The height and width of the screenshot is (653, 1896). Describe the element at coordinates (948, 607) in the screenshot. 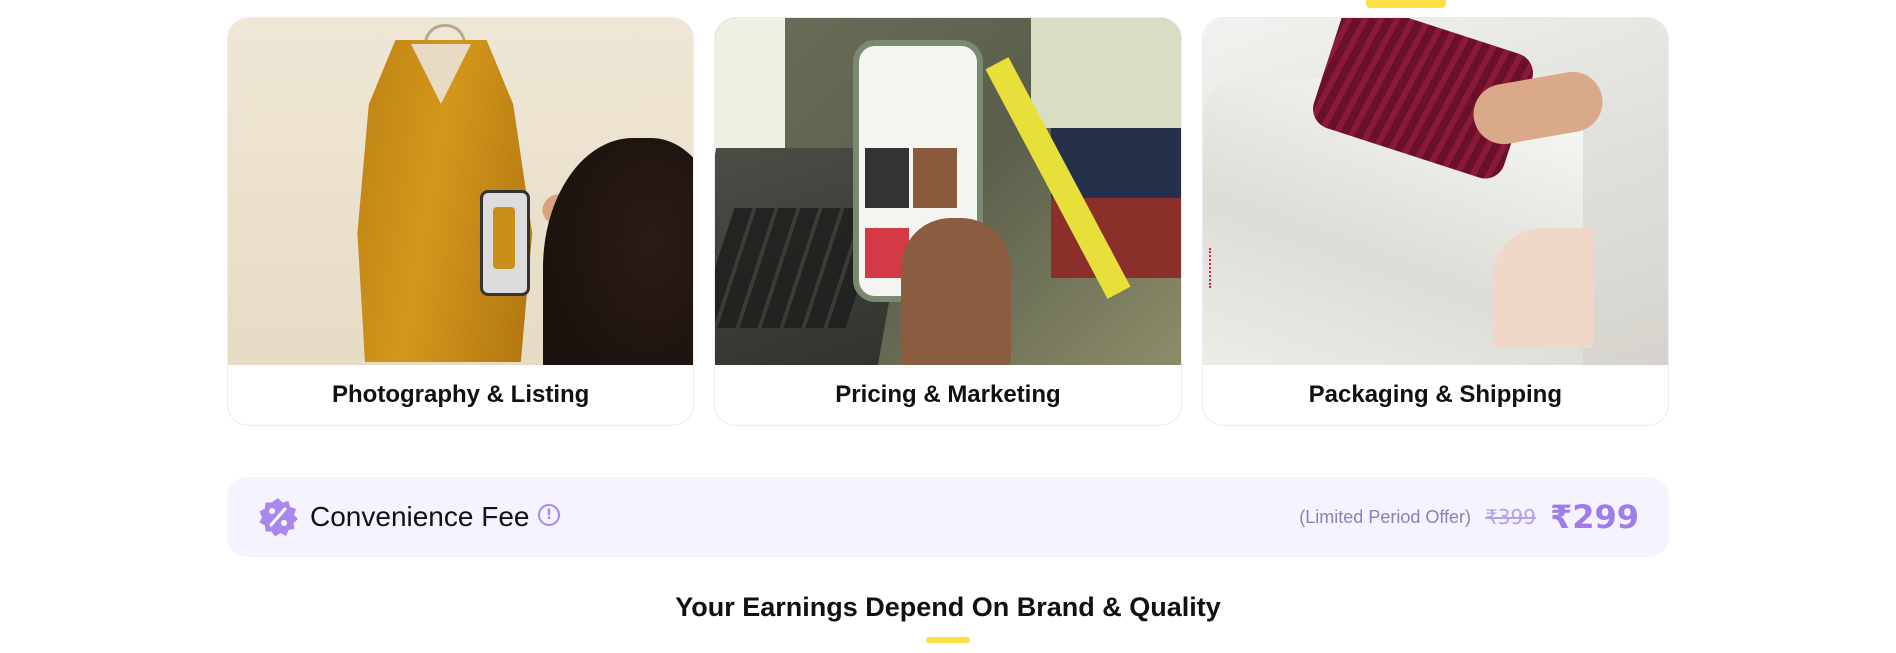

I see `earnings-heading: Your Earnings Depend On Brand & Quality` at that location.